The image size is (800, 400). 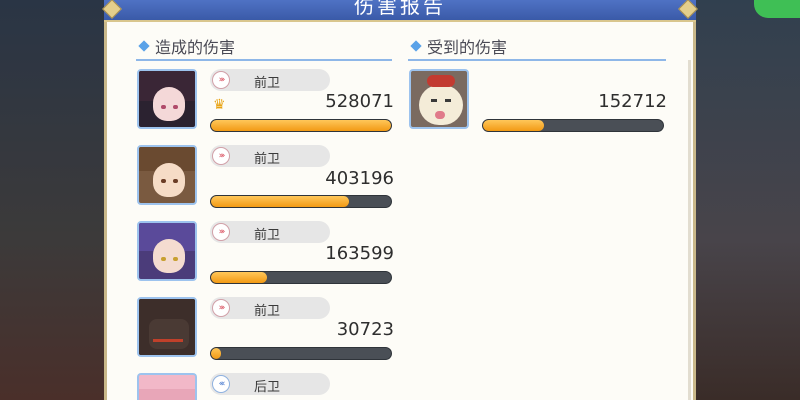 I want to click on dealt-damage-header: 造成的伤害, so click(x=187, y=46).